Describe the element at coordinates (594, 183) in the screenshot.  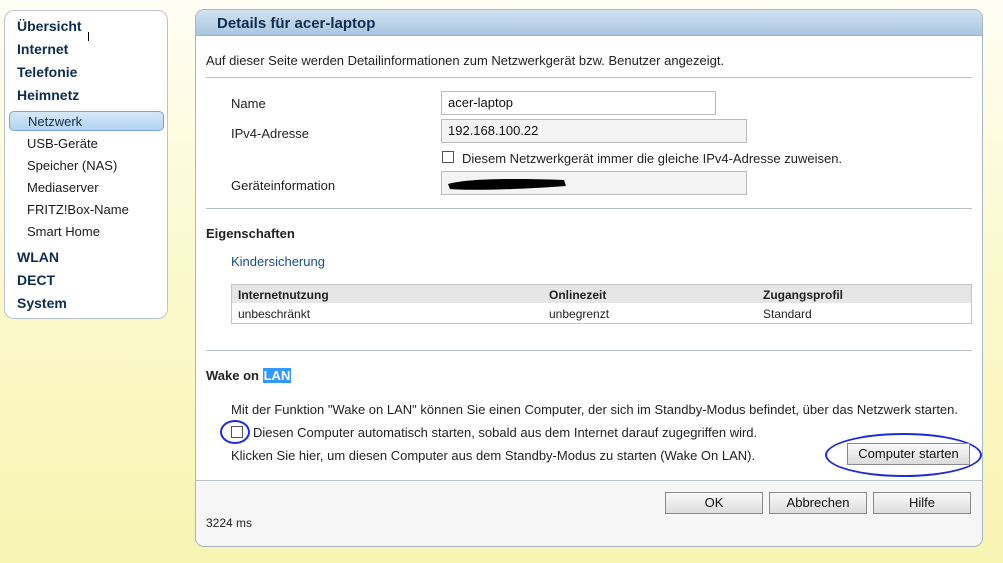
I see `geraeteinformation-field` at that location.